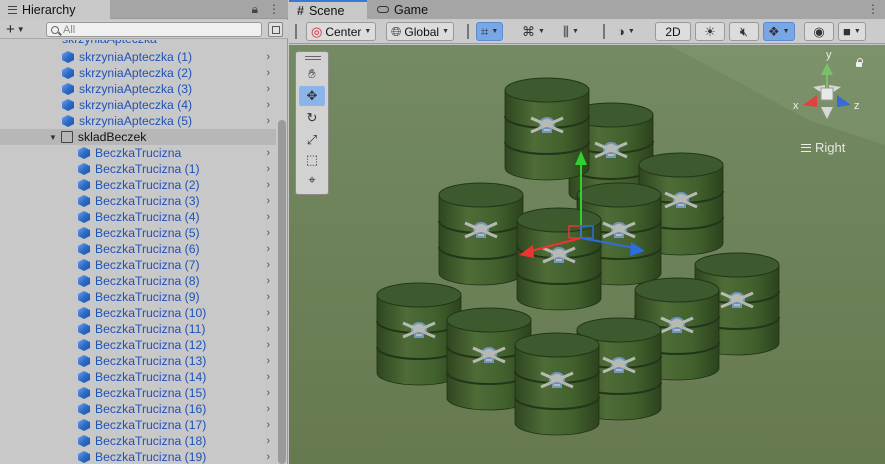  I want to click on search-input: All, so click(154, 29).